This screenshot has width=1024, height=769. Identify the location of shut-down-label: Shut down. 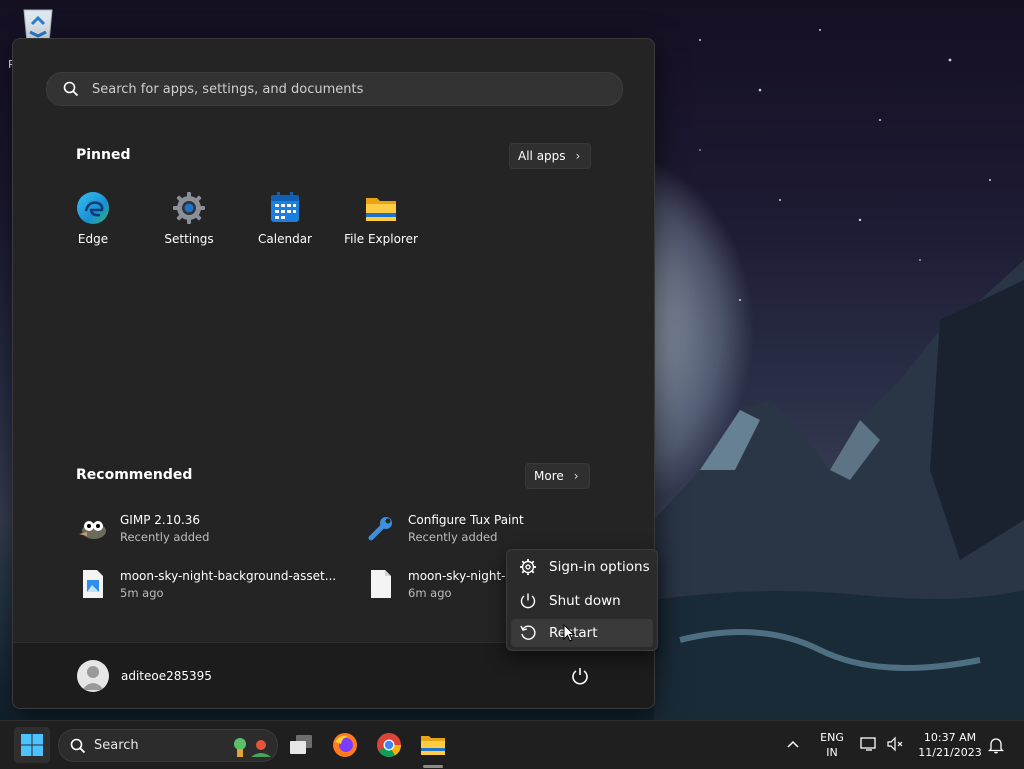
(585, 601).